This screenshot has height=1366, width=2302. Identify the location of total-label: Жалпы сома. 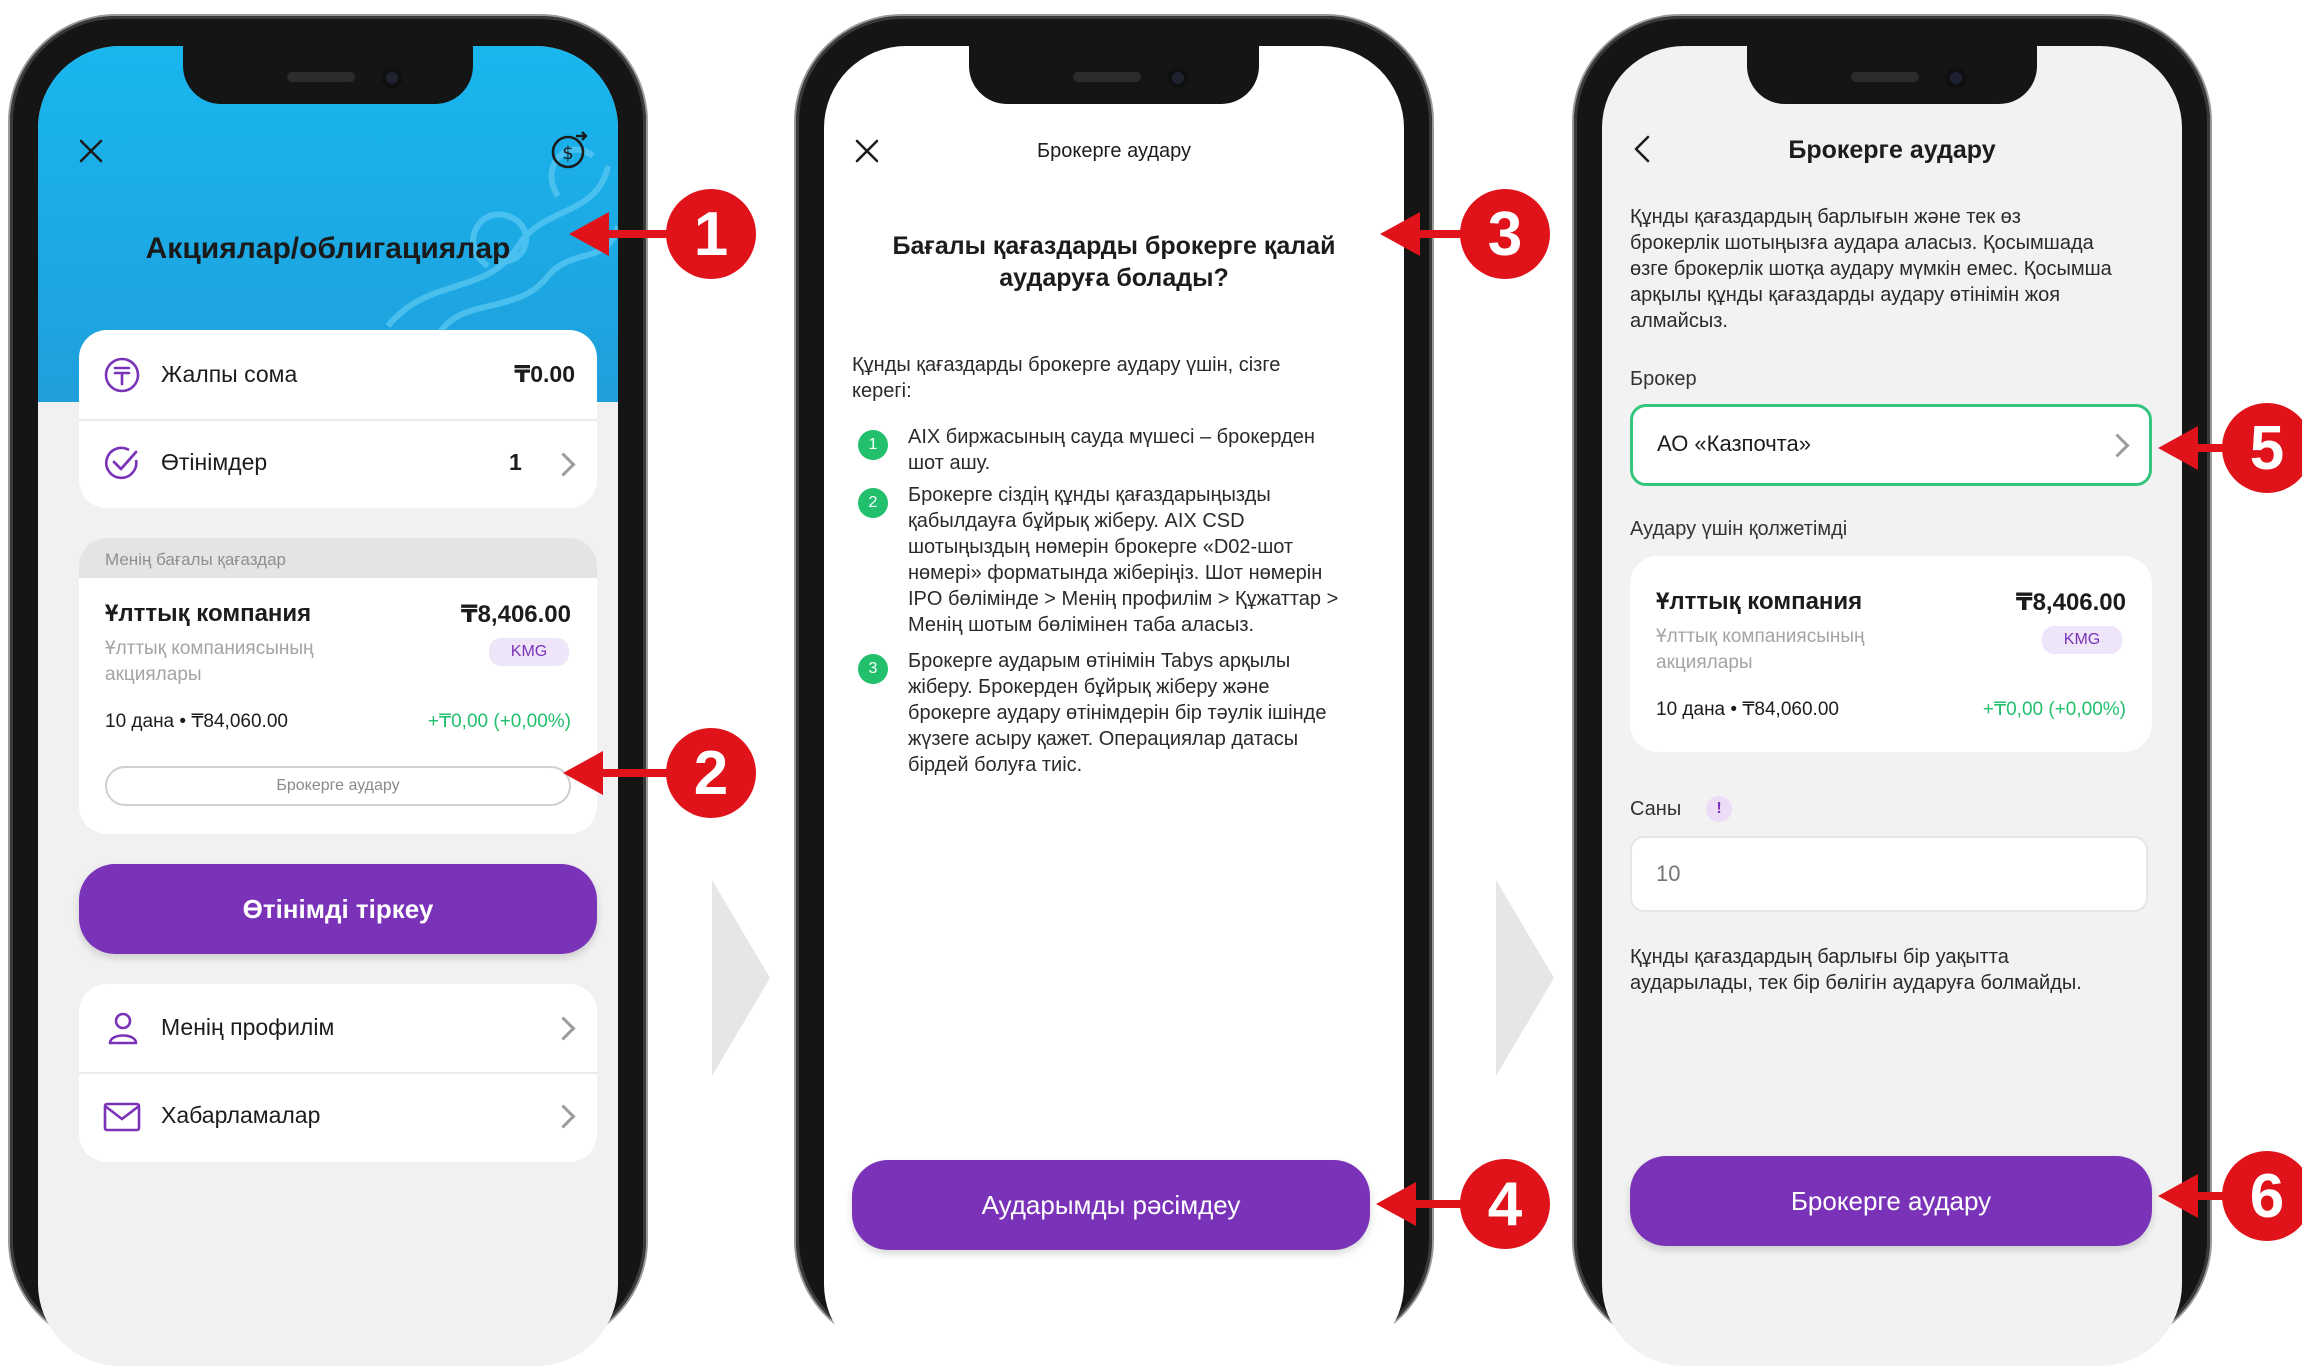
(229, 374).